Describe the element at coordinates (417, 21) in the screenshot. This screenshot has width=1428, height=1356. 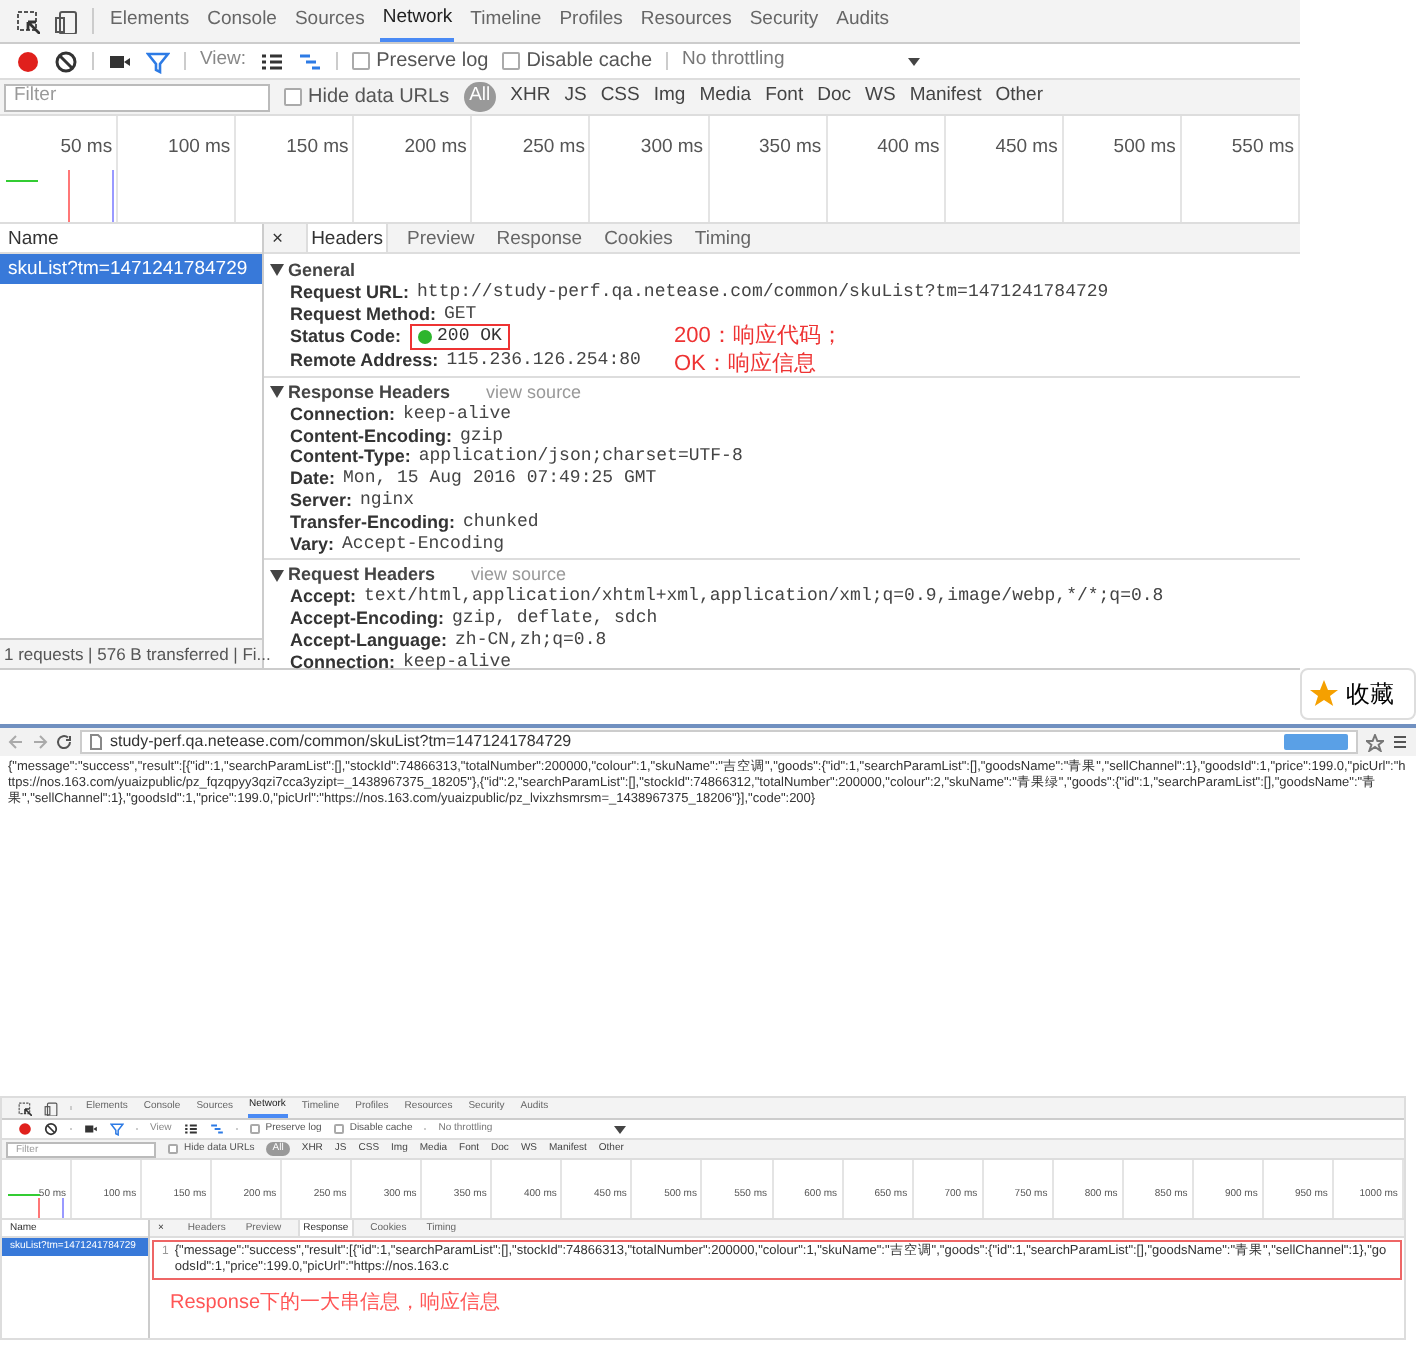
I see `panel-tab: Network` at that location.